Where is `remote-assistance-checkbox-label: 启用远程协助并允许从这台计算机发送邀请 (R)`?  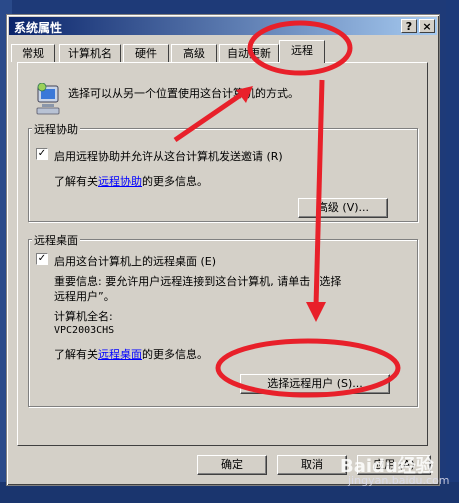 remote-assistance-checkbox-label: 启用远程协助并允许从这台计算机发送邀请 (R) is located at coordinates (168, 156).